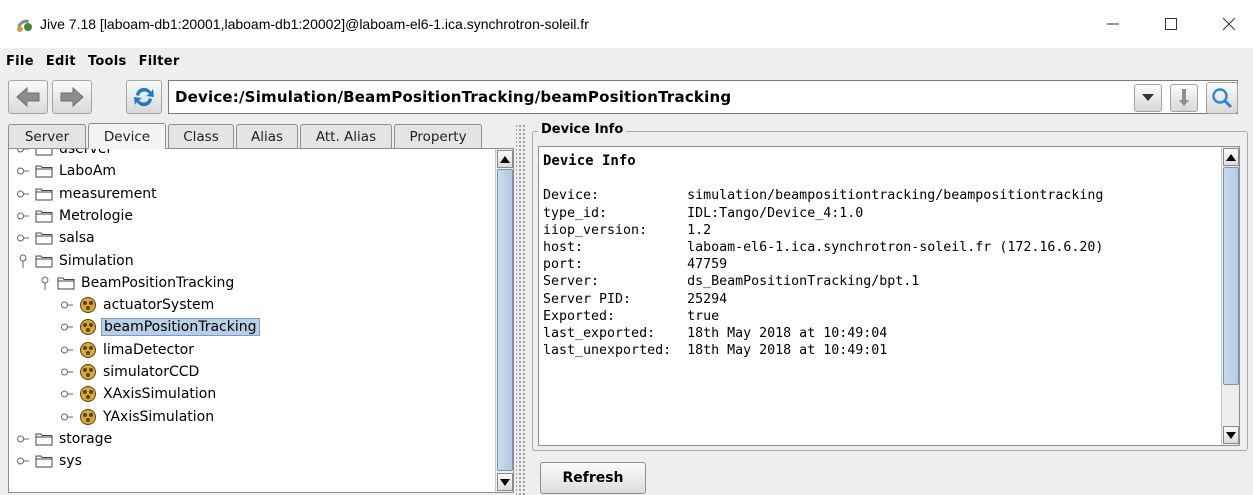 This screenshot has height=495, width=1253. I want to click on info-scrollbar, so click(1230, 296).